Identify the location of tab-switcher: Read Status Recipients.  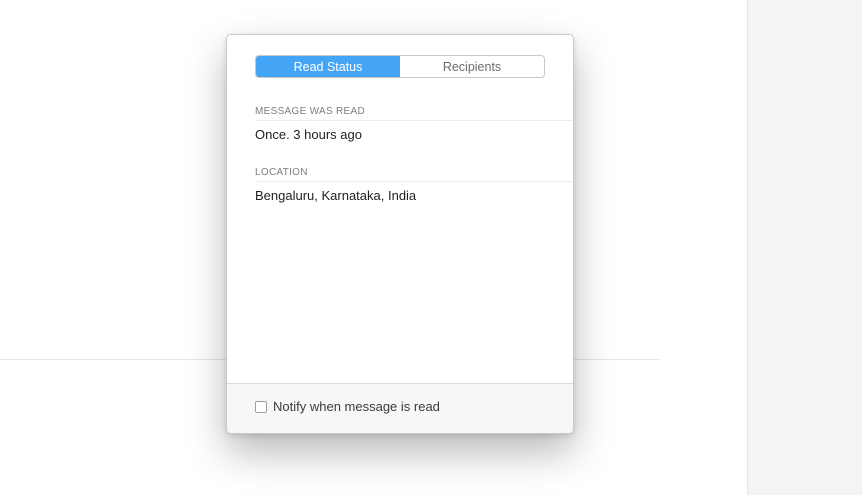
(400, 66).